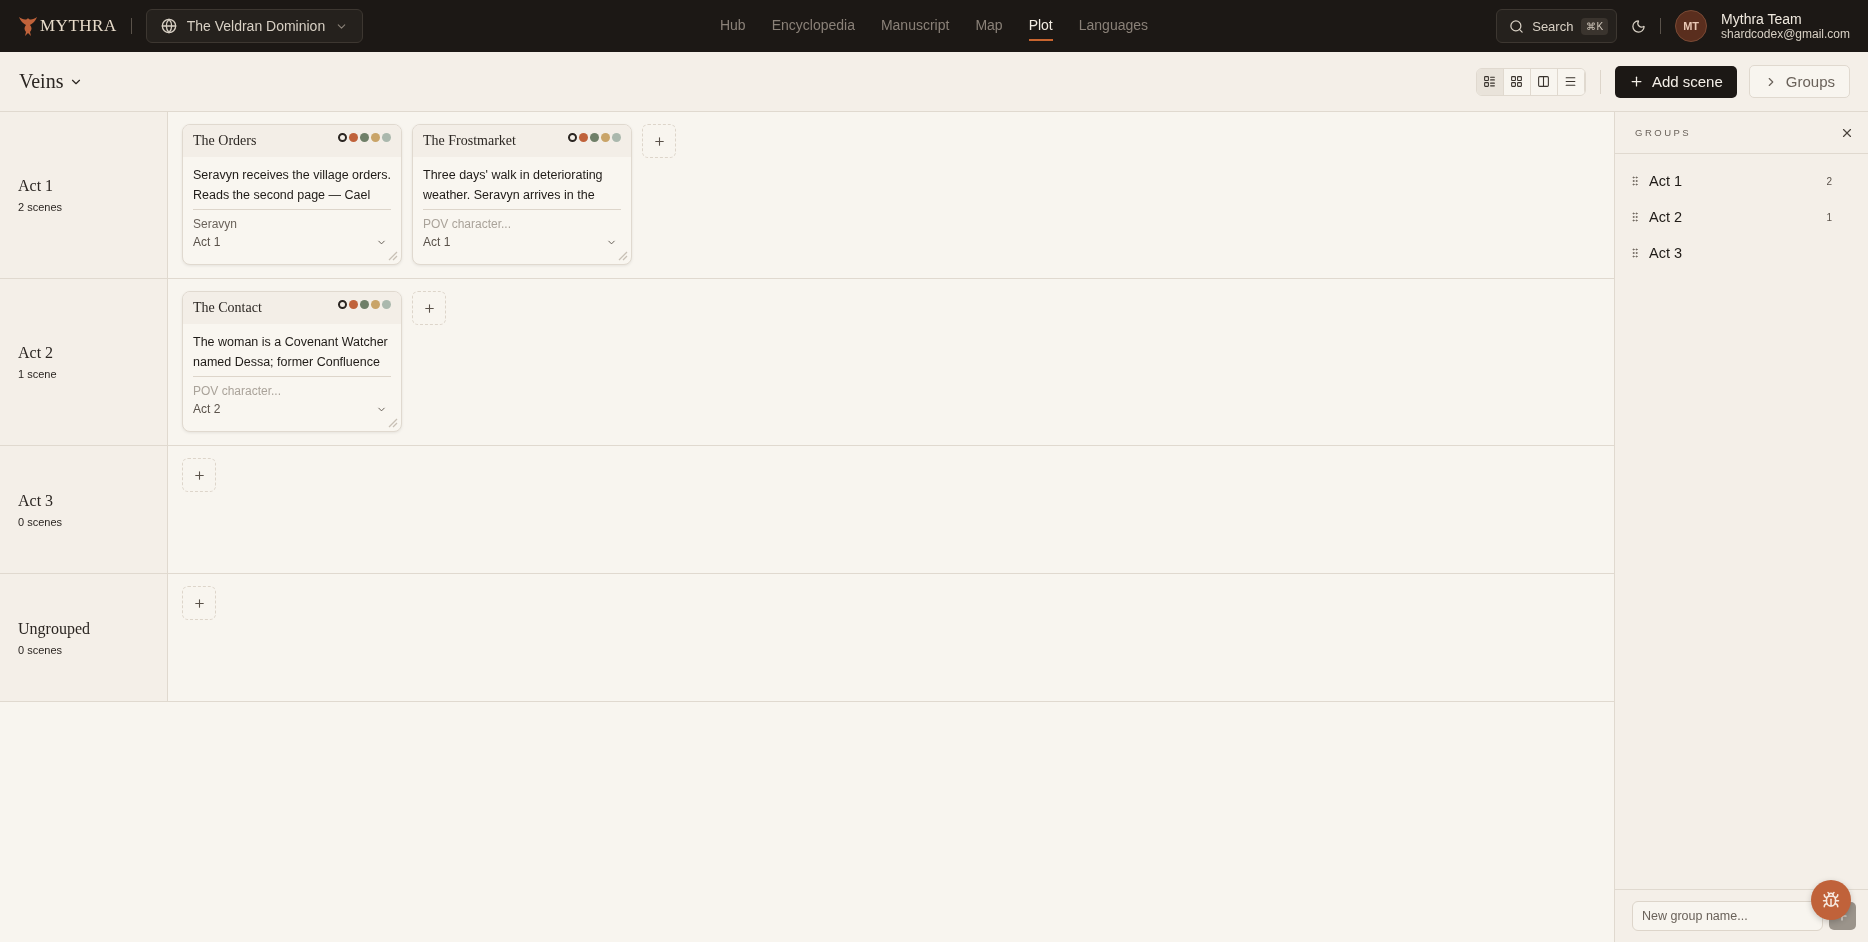  What do you see at coordinates (732, 26) in the screenshot?
I see `nav-tab: Hub` at bounding box center [732, 26].